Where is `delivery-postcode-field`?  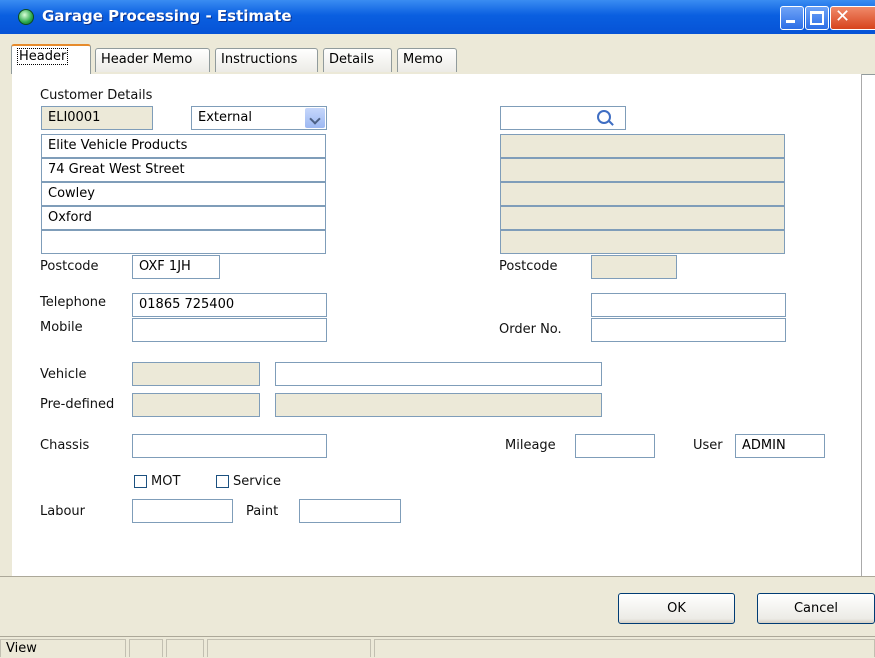 delivery-postcode-field is located at coordinates (634, 267).